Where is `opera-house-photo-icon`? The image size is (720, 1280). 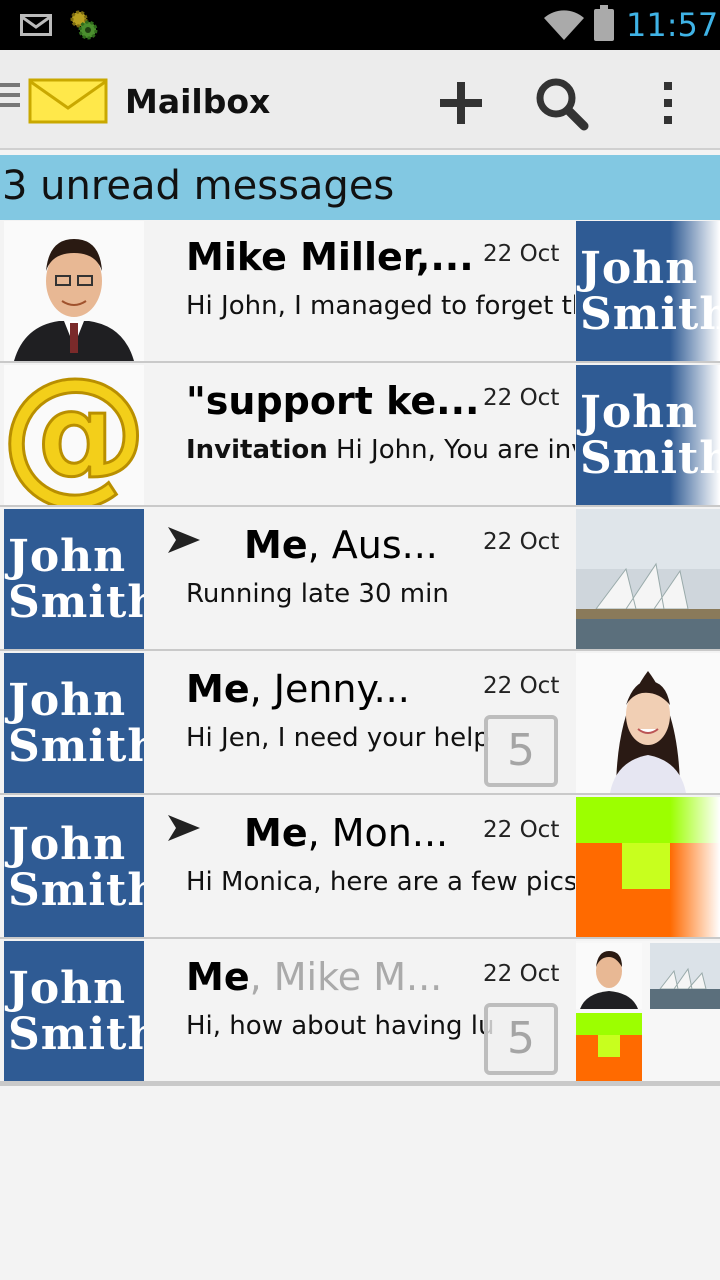 opera-house-photo-icon is located at coordinates (648, 579).